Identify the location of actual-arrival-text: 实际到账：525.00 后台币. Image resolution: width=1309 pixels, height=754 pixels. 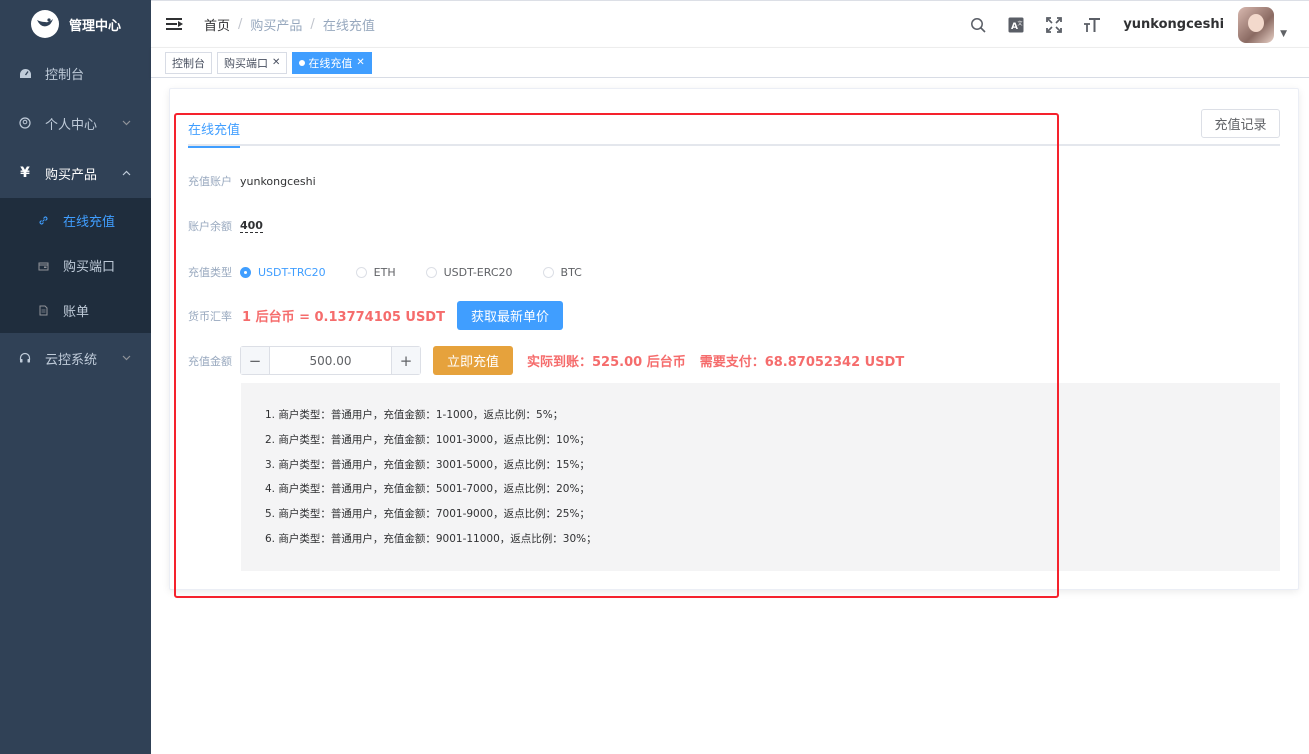
(606, 362).